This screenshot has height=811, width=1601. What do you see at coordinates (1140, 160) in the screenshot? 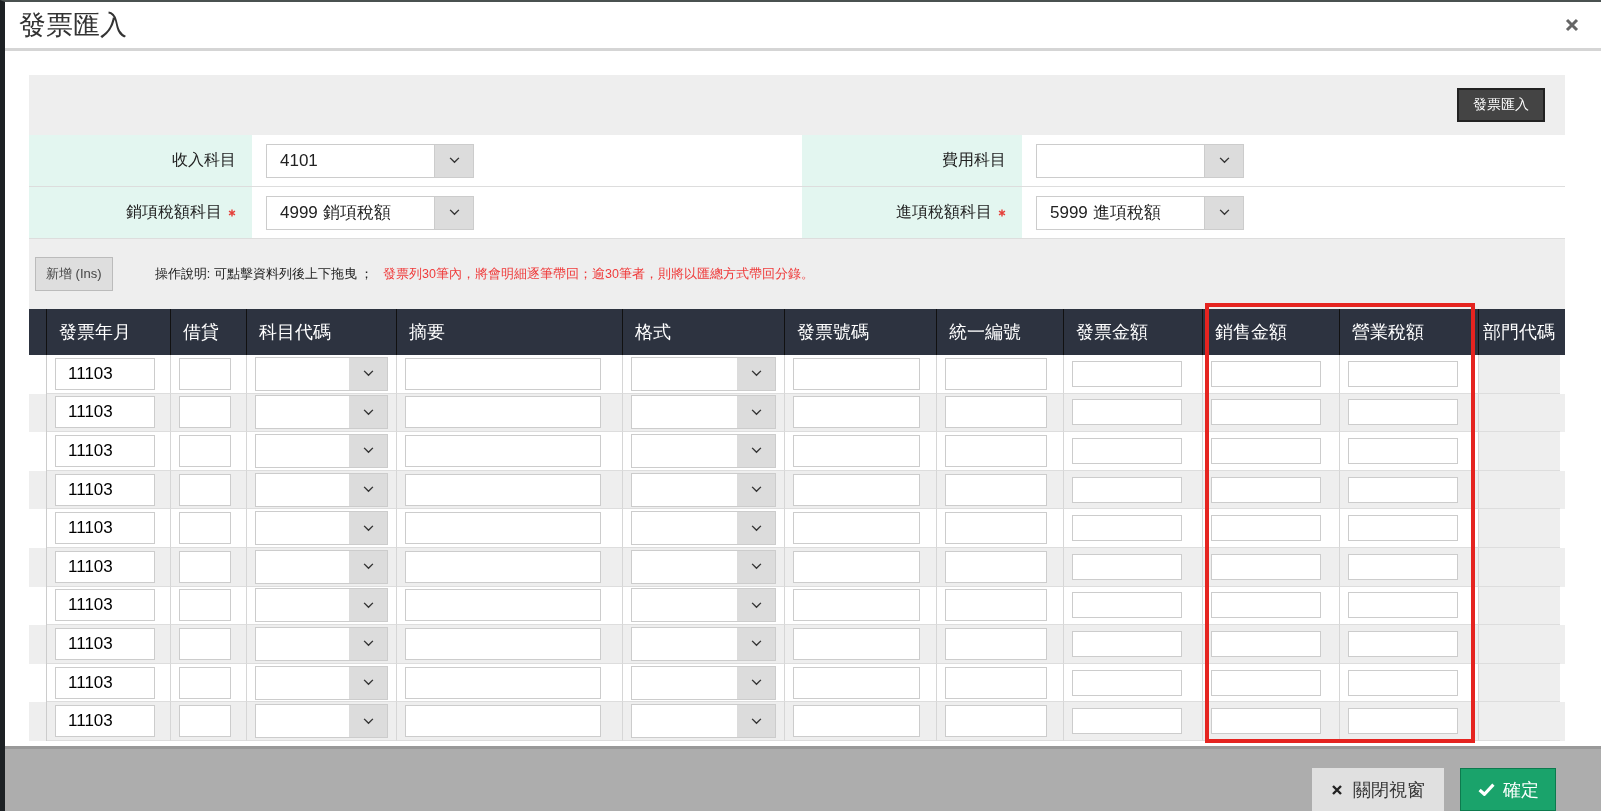
I see `account-select` at bounding box center [1140, 160].